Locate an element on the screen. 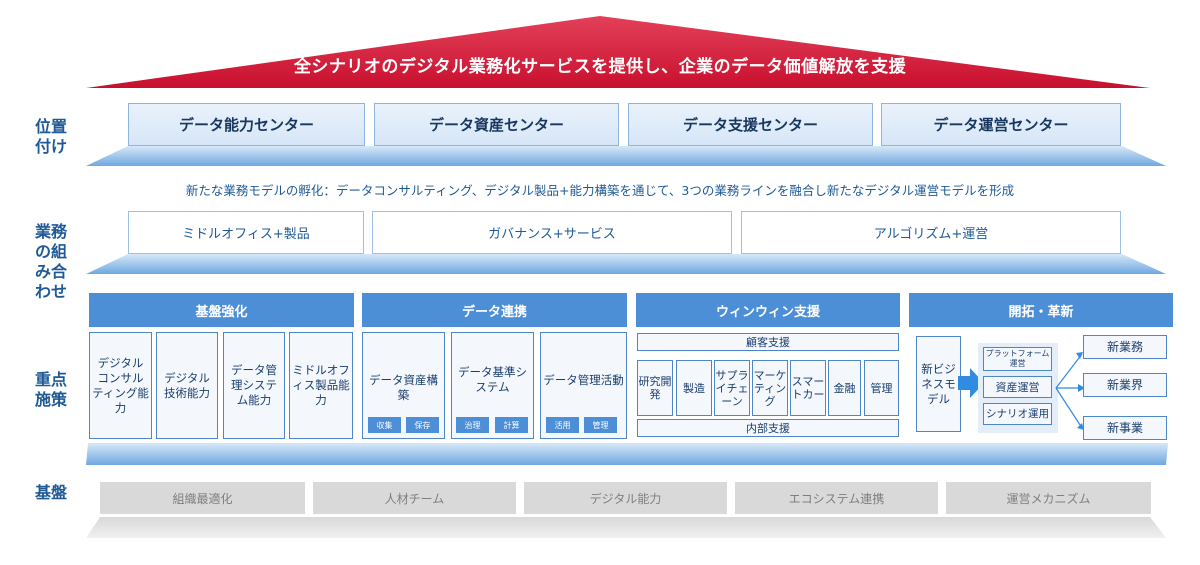 This screenshot has width=1200, height=565. center-data-support: データ支援センター is located at coordinates (750, 124).